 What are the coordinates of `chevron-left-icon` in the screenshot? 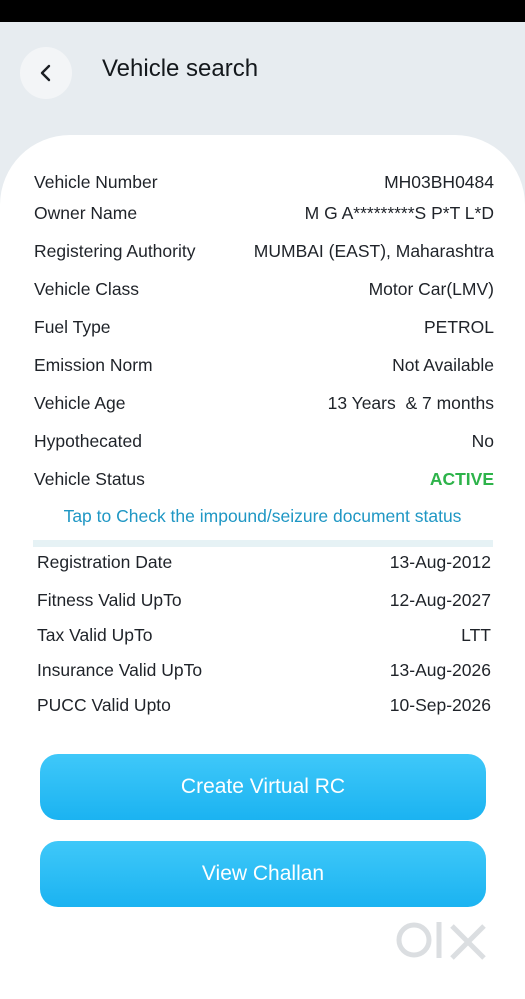 It's located at (45, 73).